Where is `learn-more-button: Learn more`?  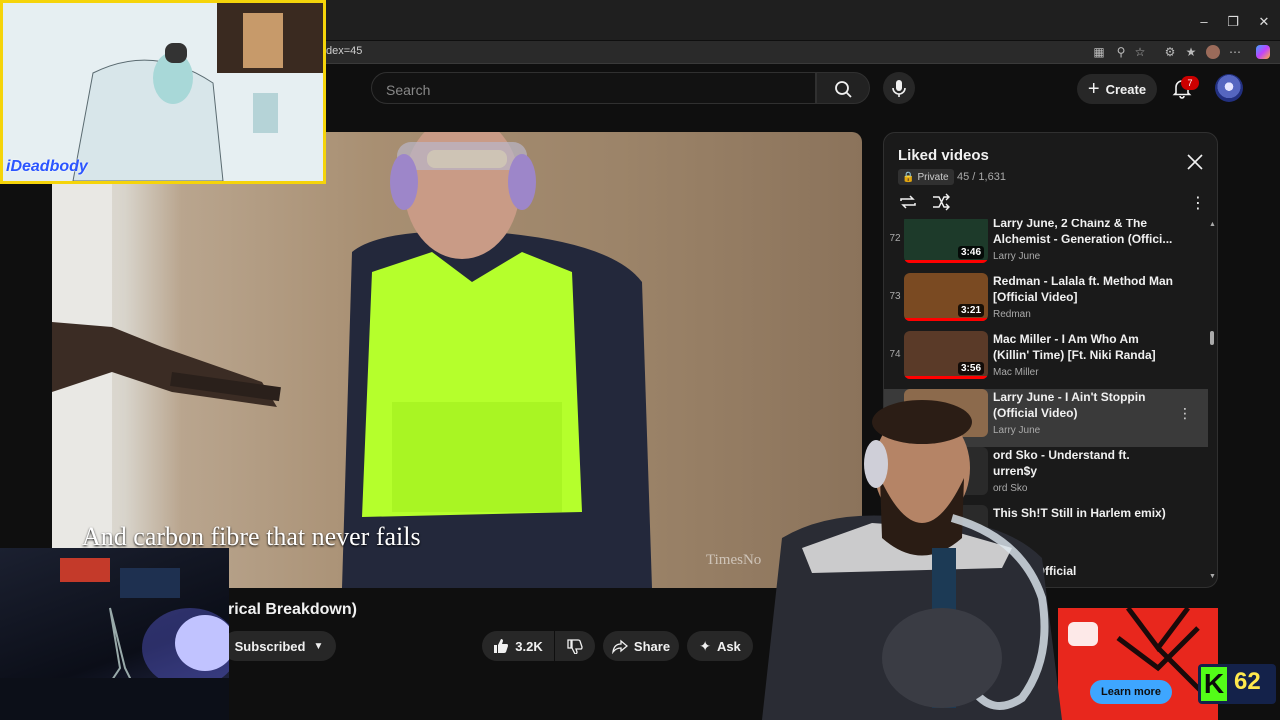
learn-more-button: Learn more is located at coordinates (1131, 692).